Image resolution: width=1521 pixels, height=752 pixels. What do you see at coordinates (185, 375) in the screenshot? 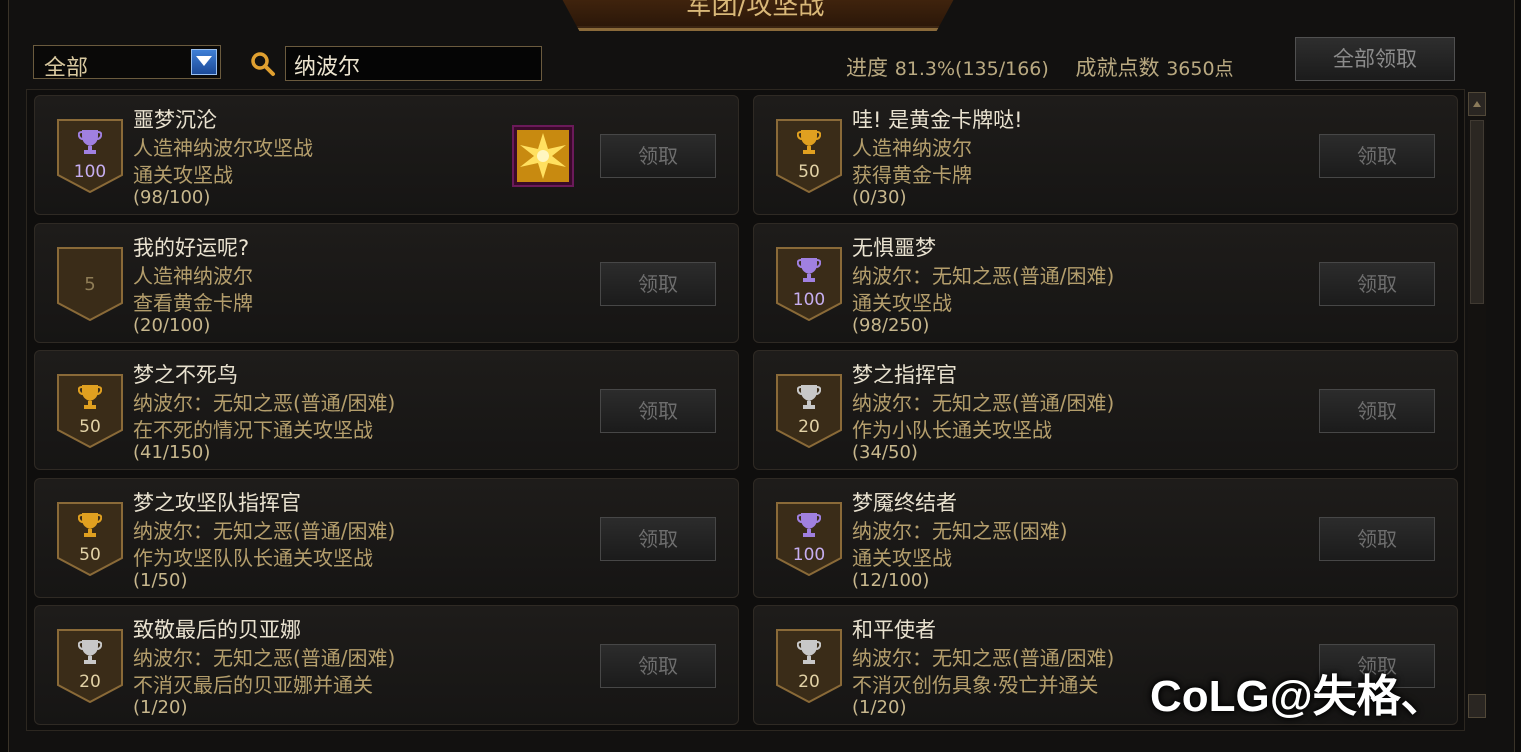
I see `achievement-title: 梦之不死鸟` at bounding box center [185, 375].